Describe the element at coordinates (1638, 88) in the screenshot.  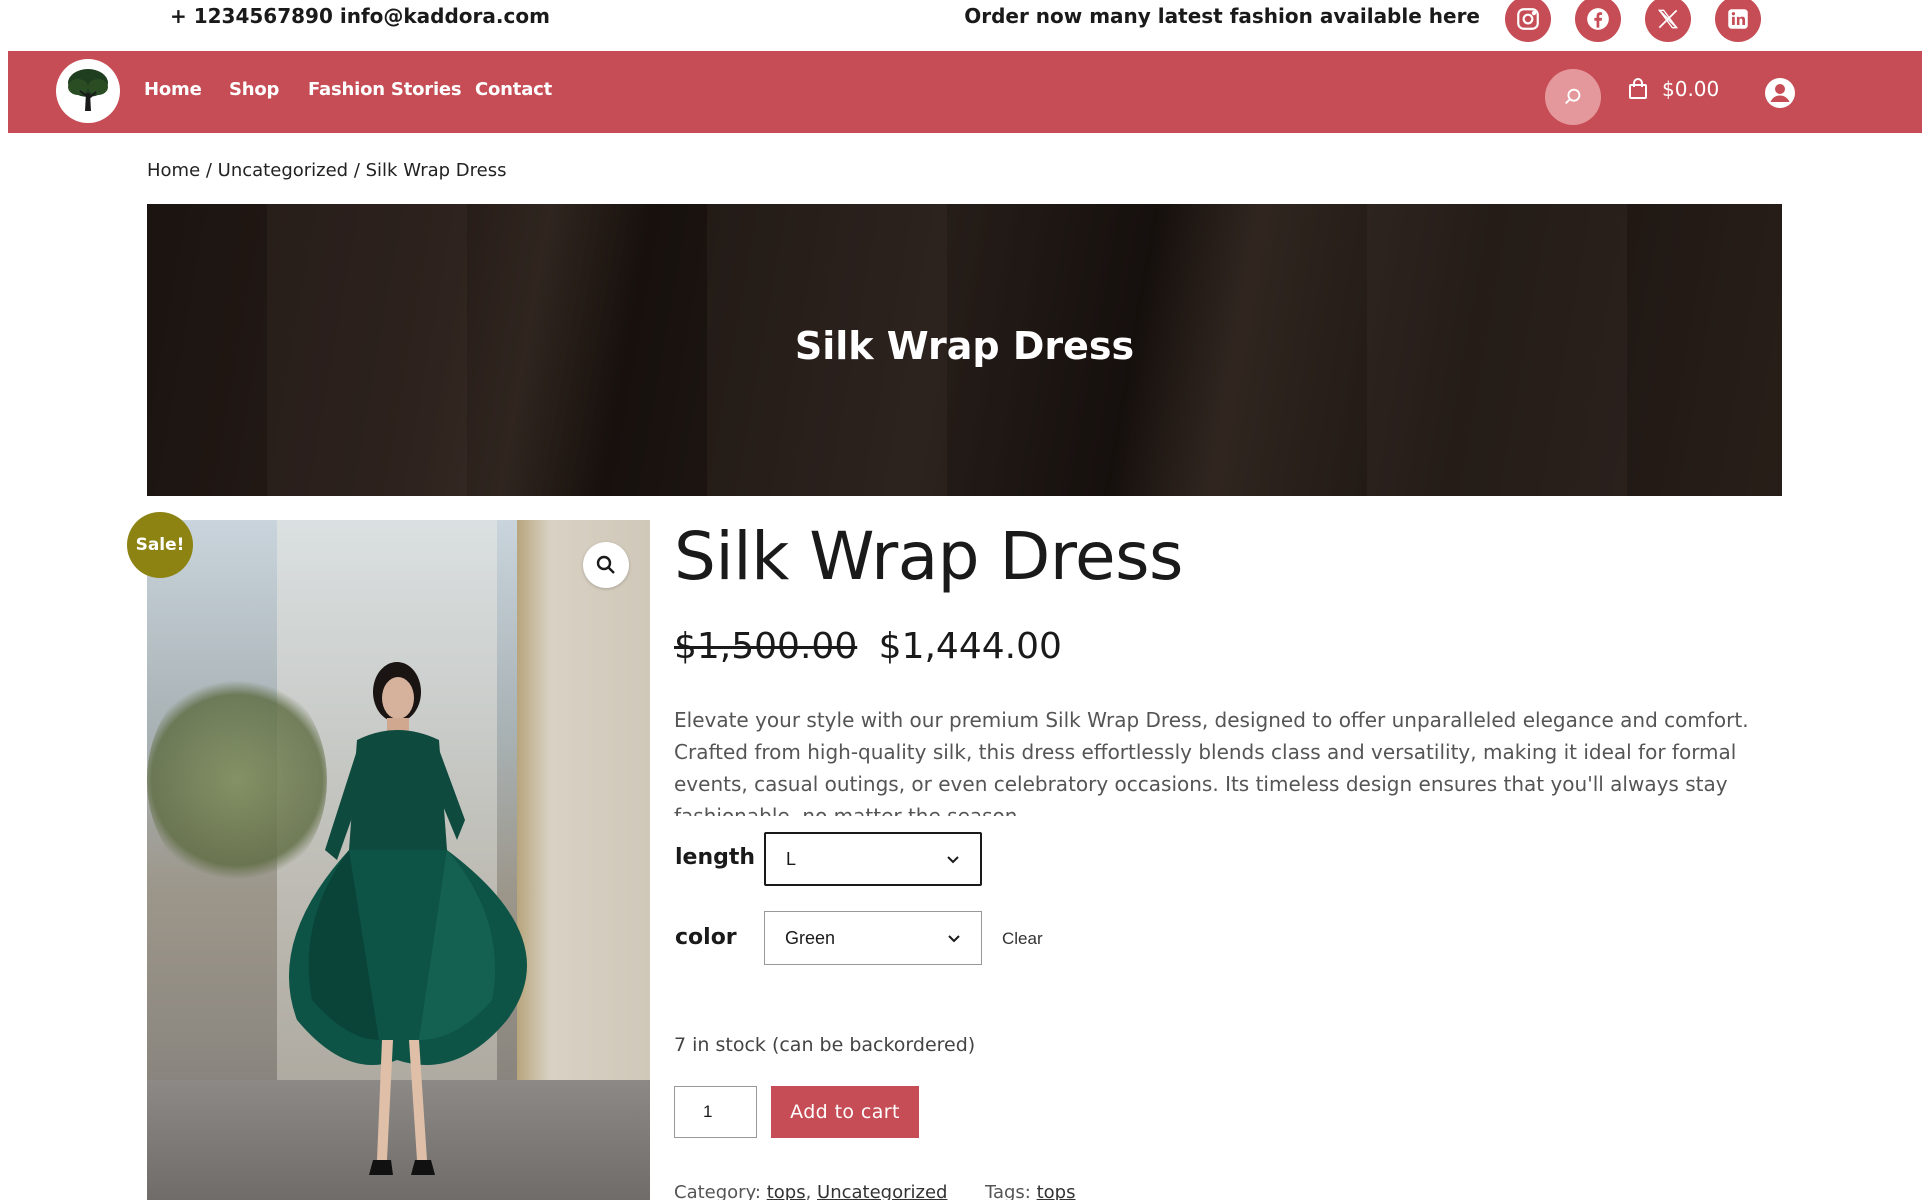
I see `shopping-bag-icon` at that location.